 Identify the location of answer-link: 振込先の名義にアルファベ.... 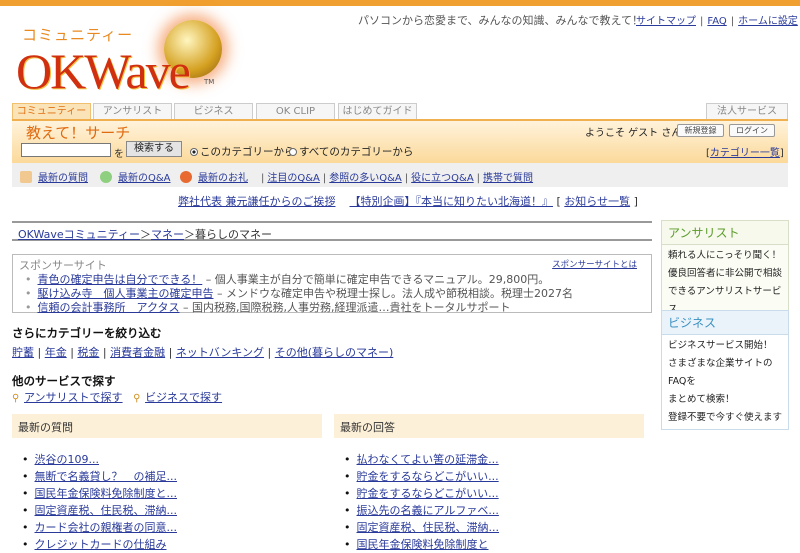
(428, 510).